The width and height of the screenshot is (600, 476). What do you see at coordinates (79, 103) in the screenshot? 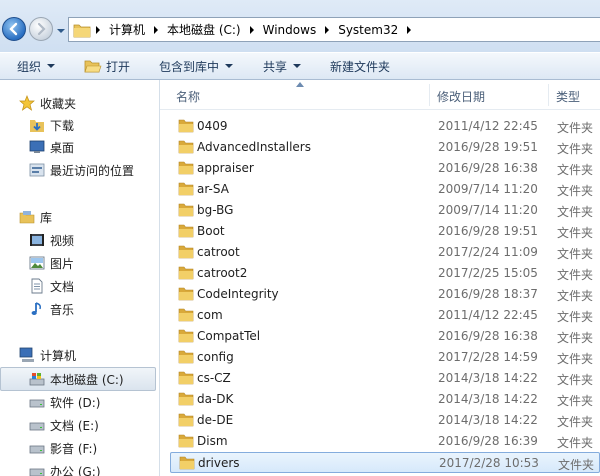
I see `nav-favorites: 收藏夹` at bounding box center [79, 103].